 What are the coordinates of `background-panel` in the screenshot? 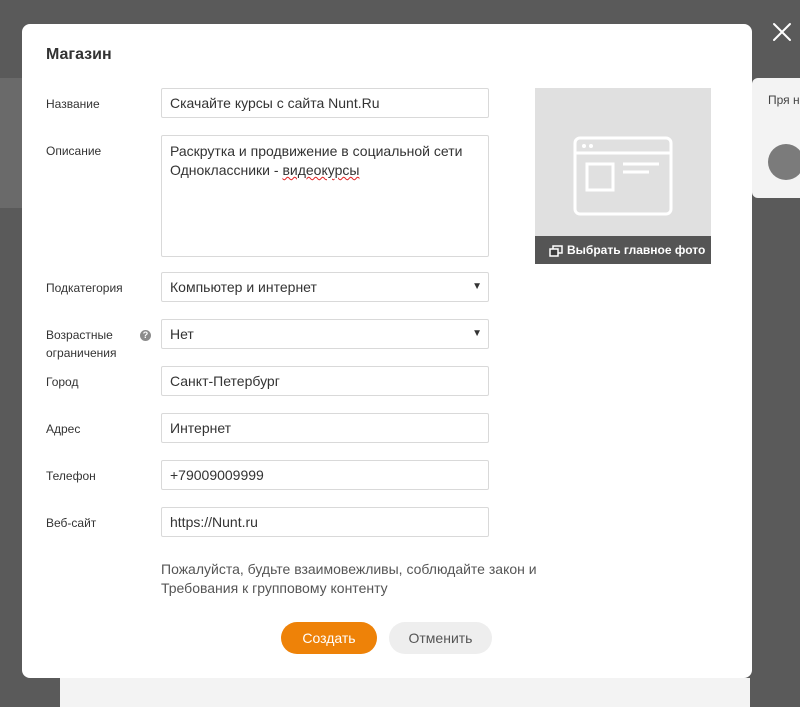 It's located at (11, 143).